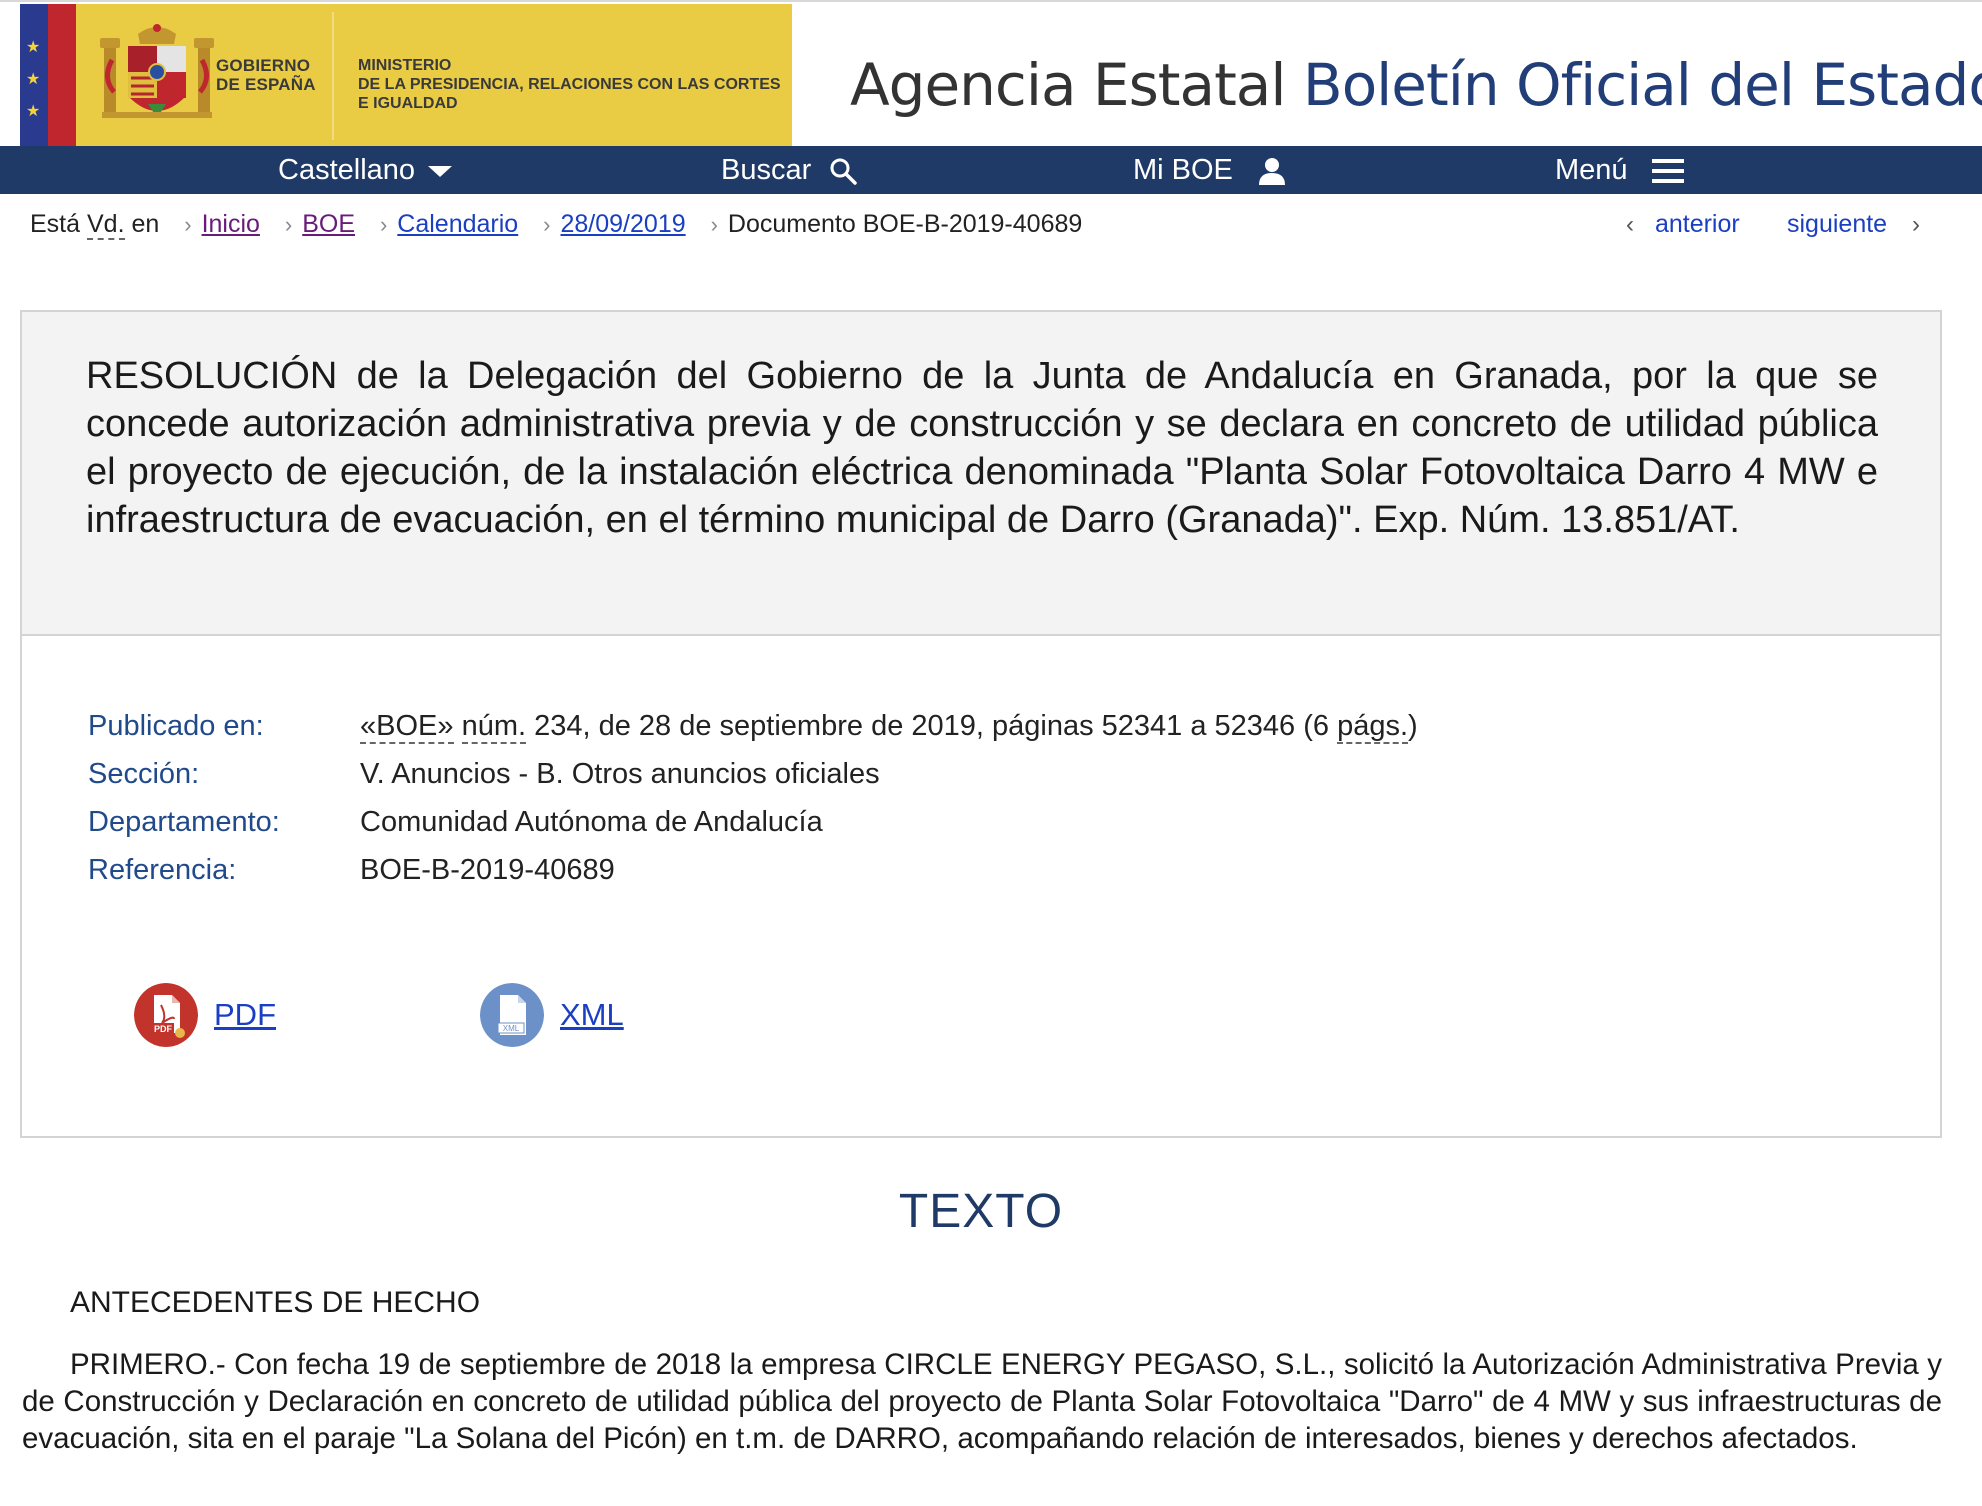 The height and width of the screenshot is (1506, 1982). Describe the element at coordinates (1591, 170) in the screenshot. I see `menu-label: Menú` at that location.